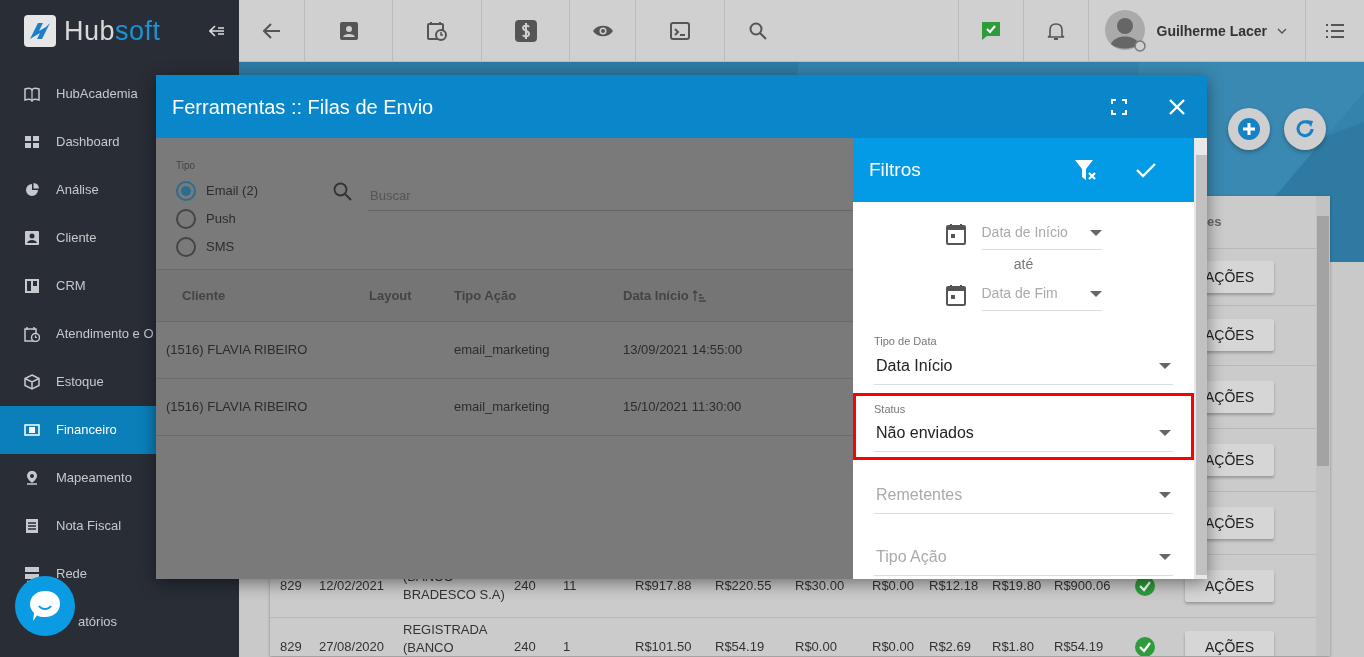 This screenshot has width=1364, height=657. What do you see at coordinates (32, 94) in the screenshot?
I see `book-icon` at bounding box center [32, 94].